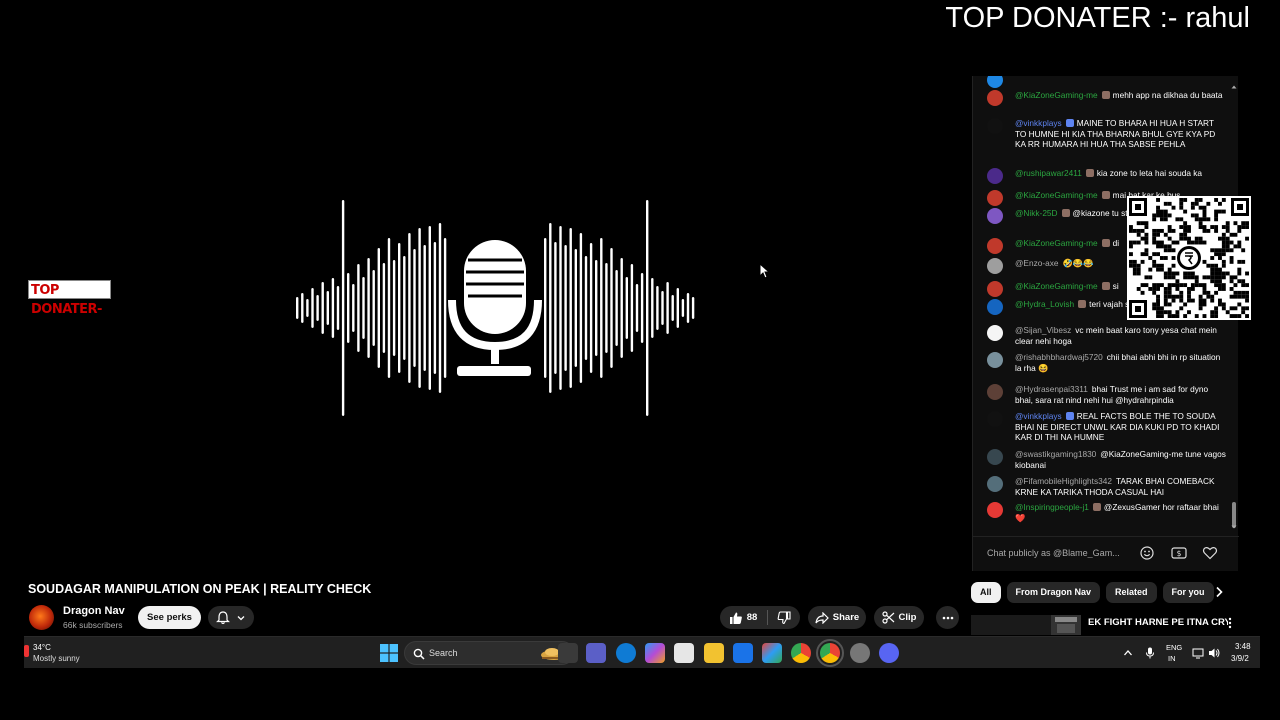 This screenshot has width=1280, height=720. I want to click on chat-author: @swastikgaming1830, so click(1055, 454).